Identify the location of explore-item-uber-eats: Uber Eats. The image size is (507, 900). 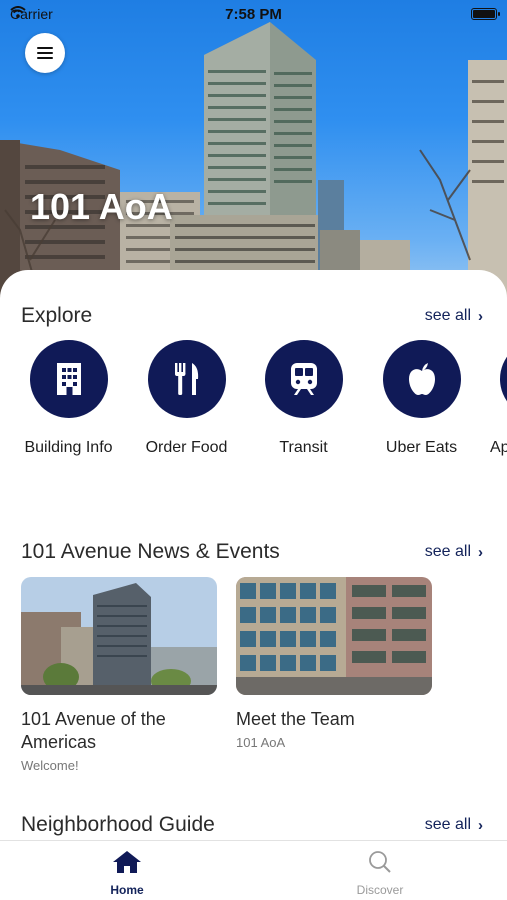
(421, 398).